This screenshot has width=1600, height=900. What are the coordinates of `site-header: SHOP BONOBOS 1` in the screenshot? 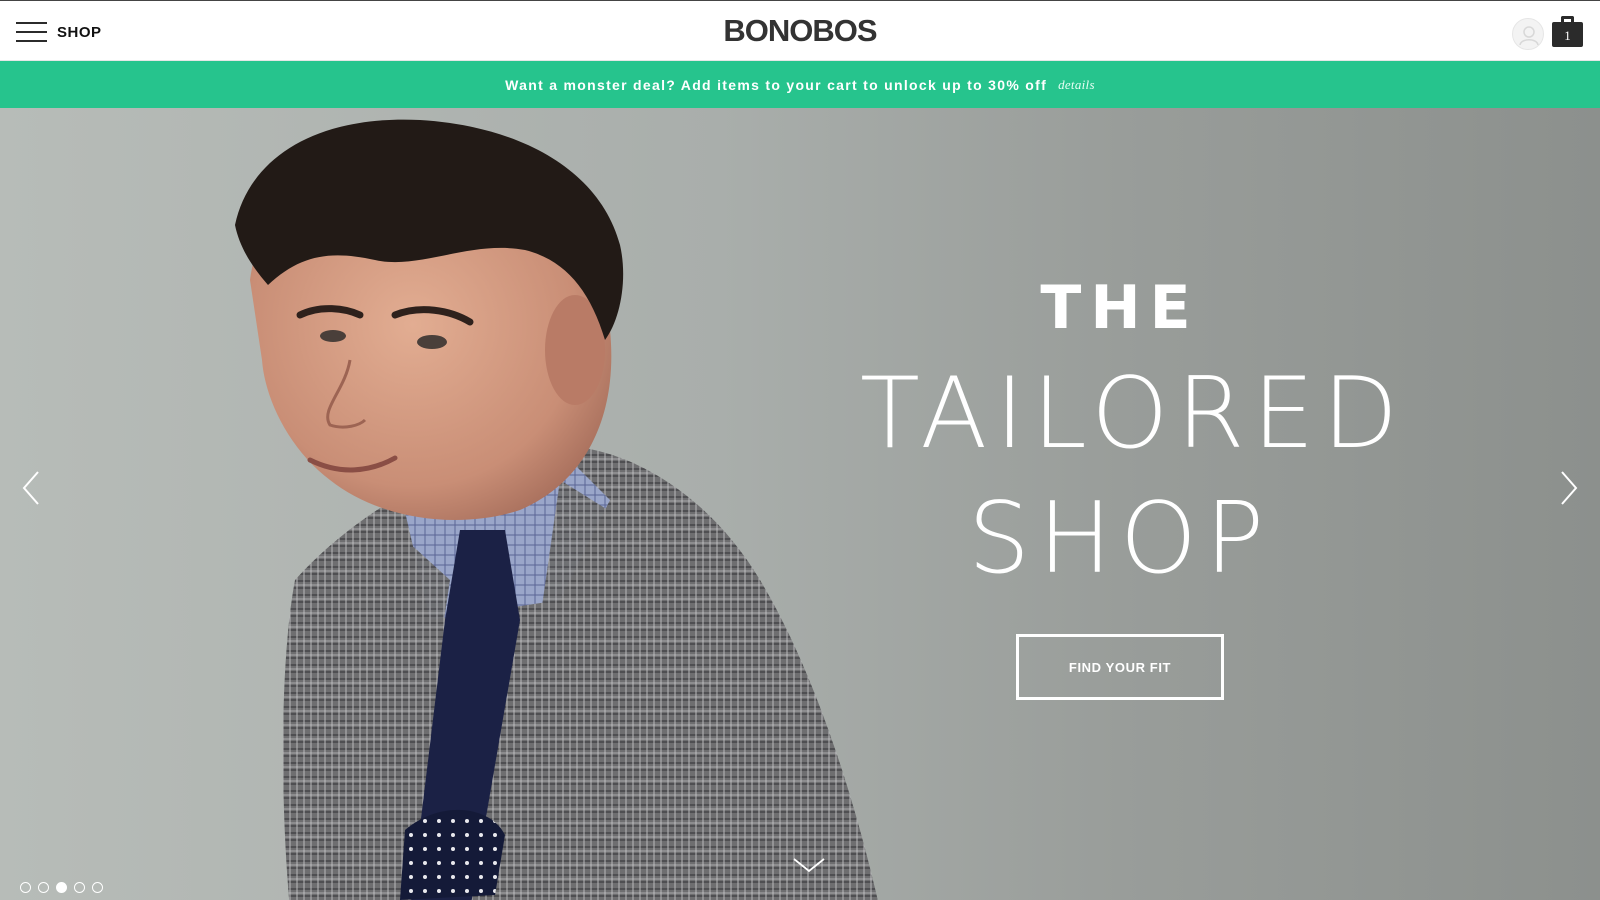 It's located at (800, 30).